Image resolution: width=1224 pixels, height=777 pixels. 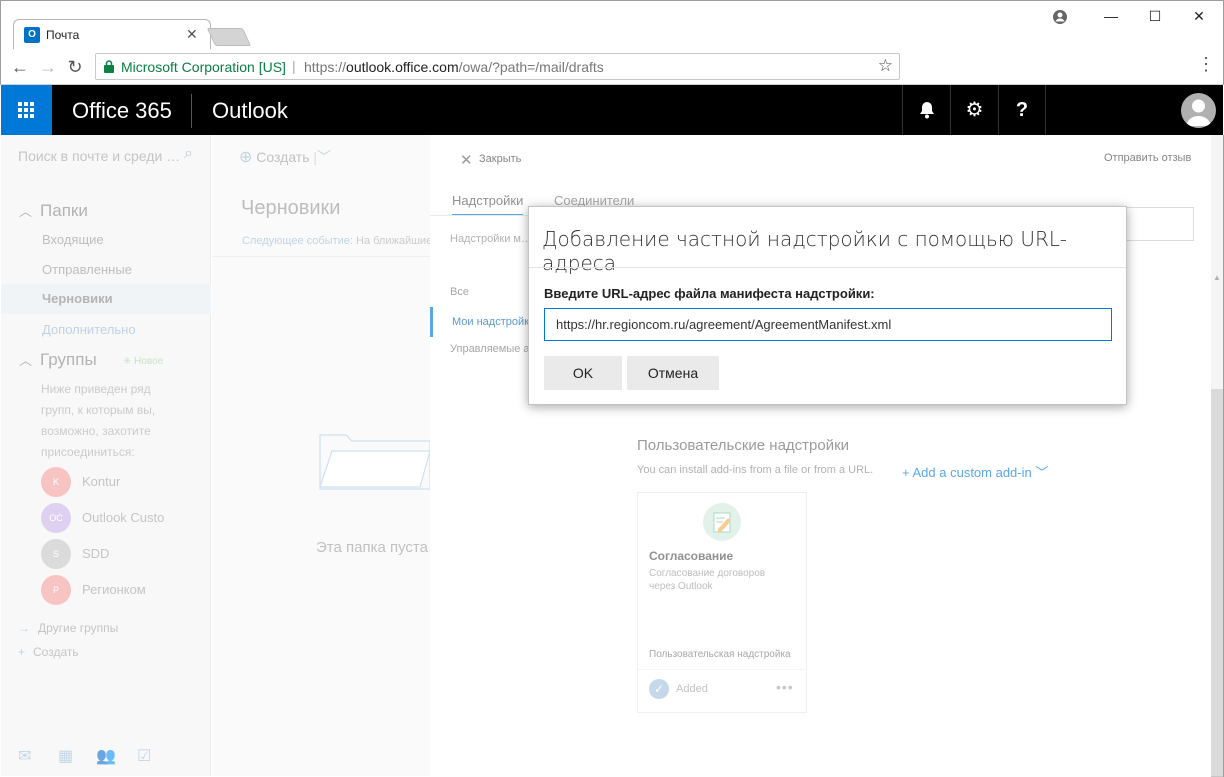 What do you see at coordinates (612, 110) in the screenshot?
I see `o365-header: Office 365 Outlook ⚙ ?` at bounding box center [612, 110].